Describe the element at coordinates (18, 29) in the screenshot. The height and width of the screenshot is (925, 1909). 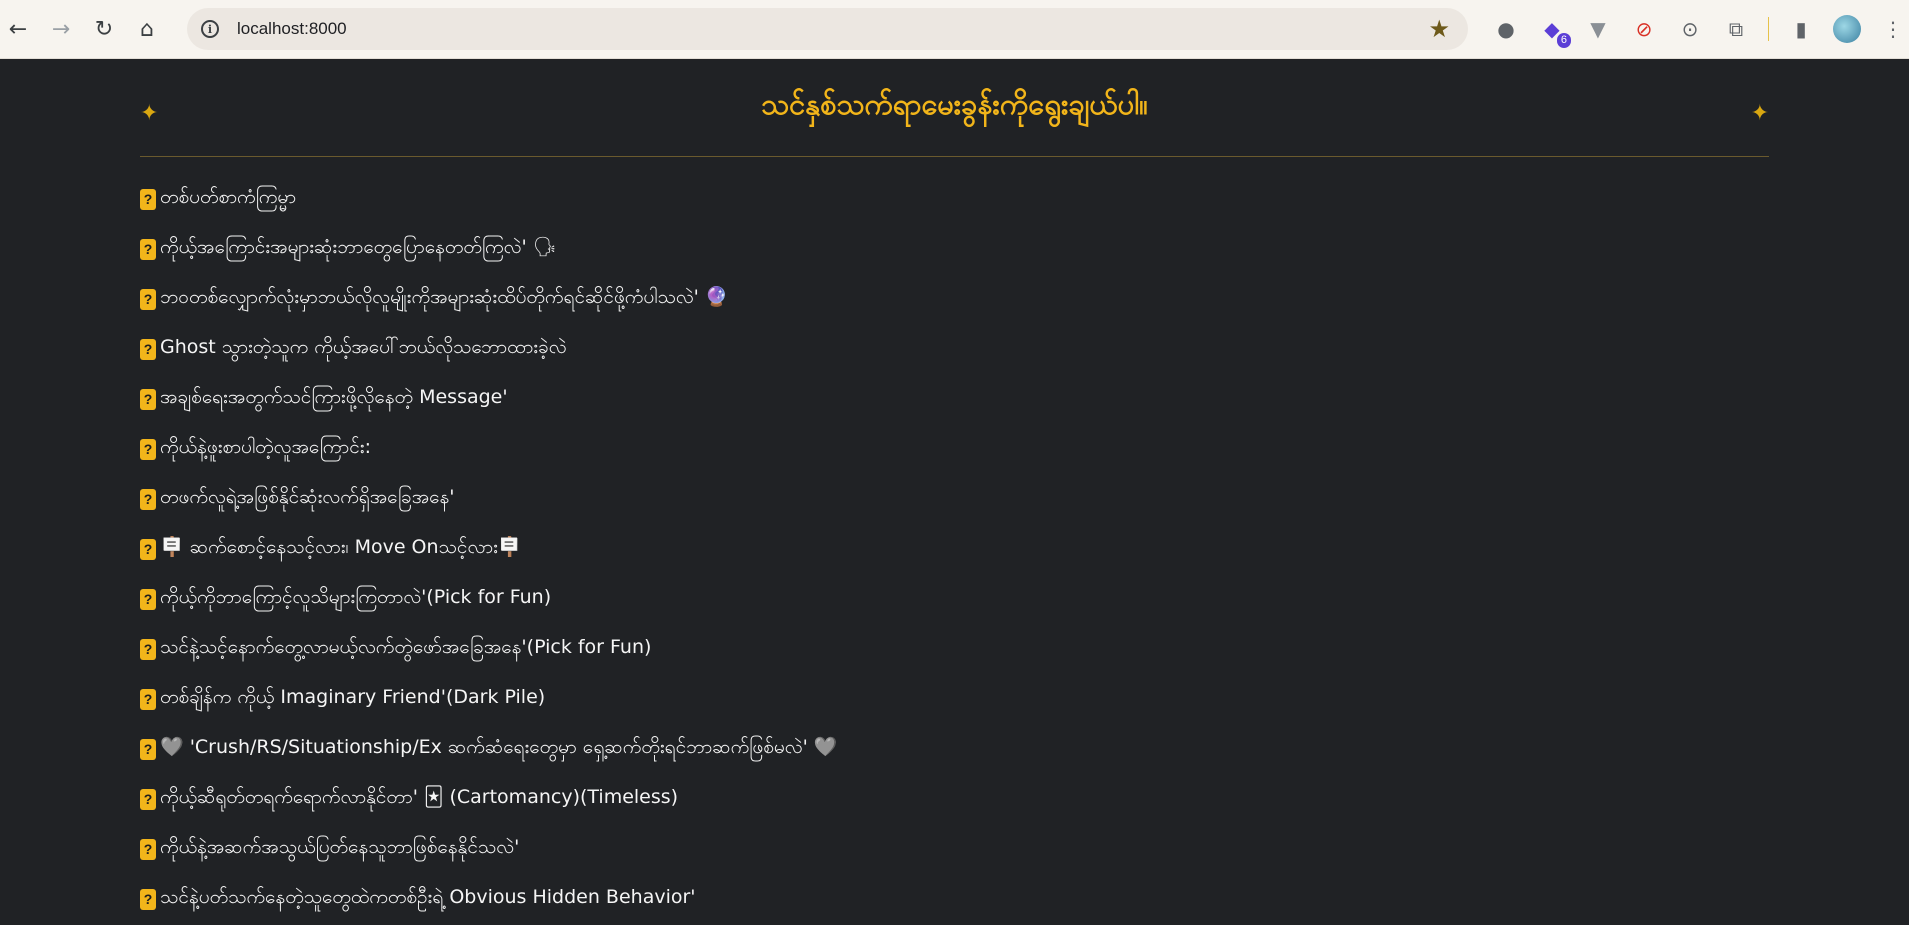
I see `back-arrow-icon: ←` at that location.